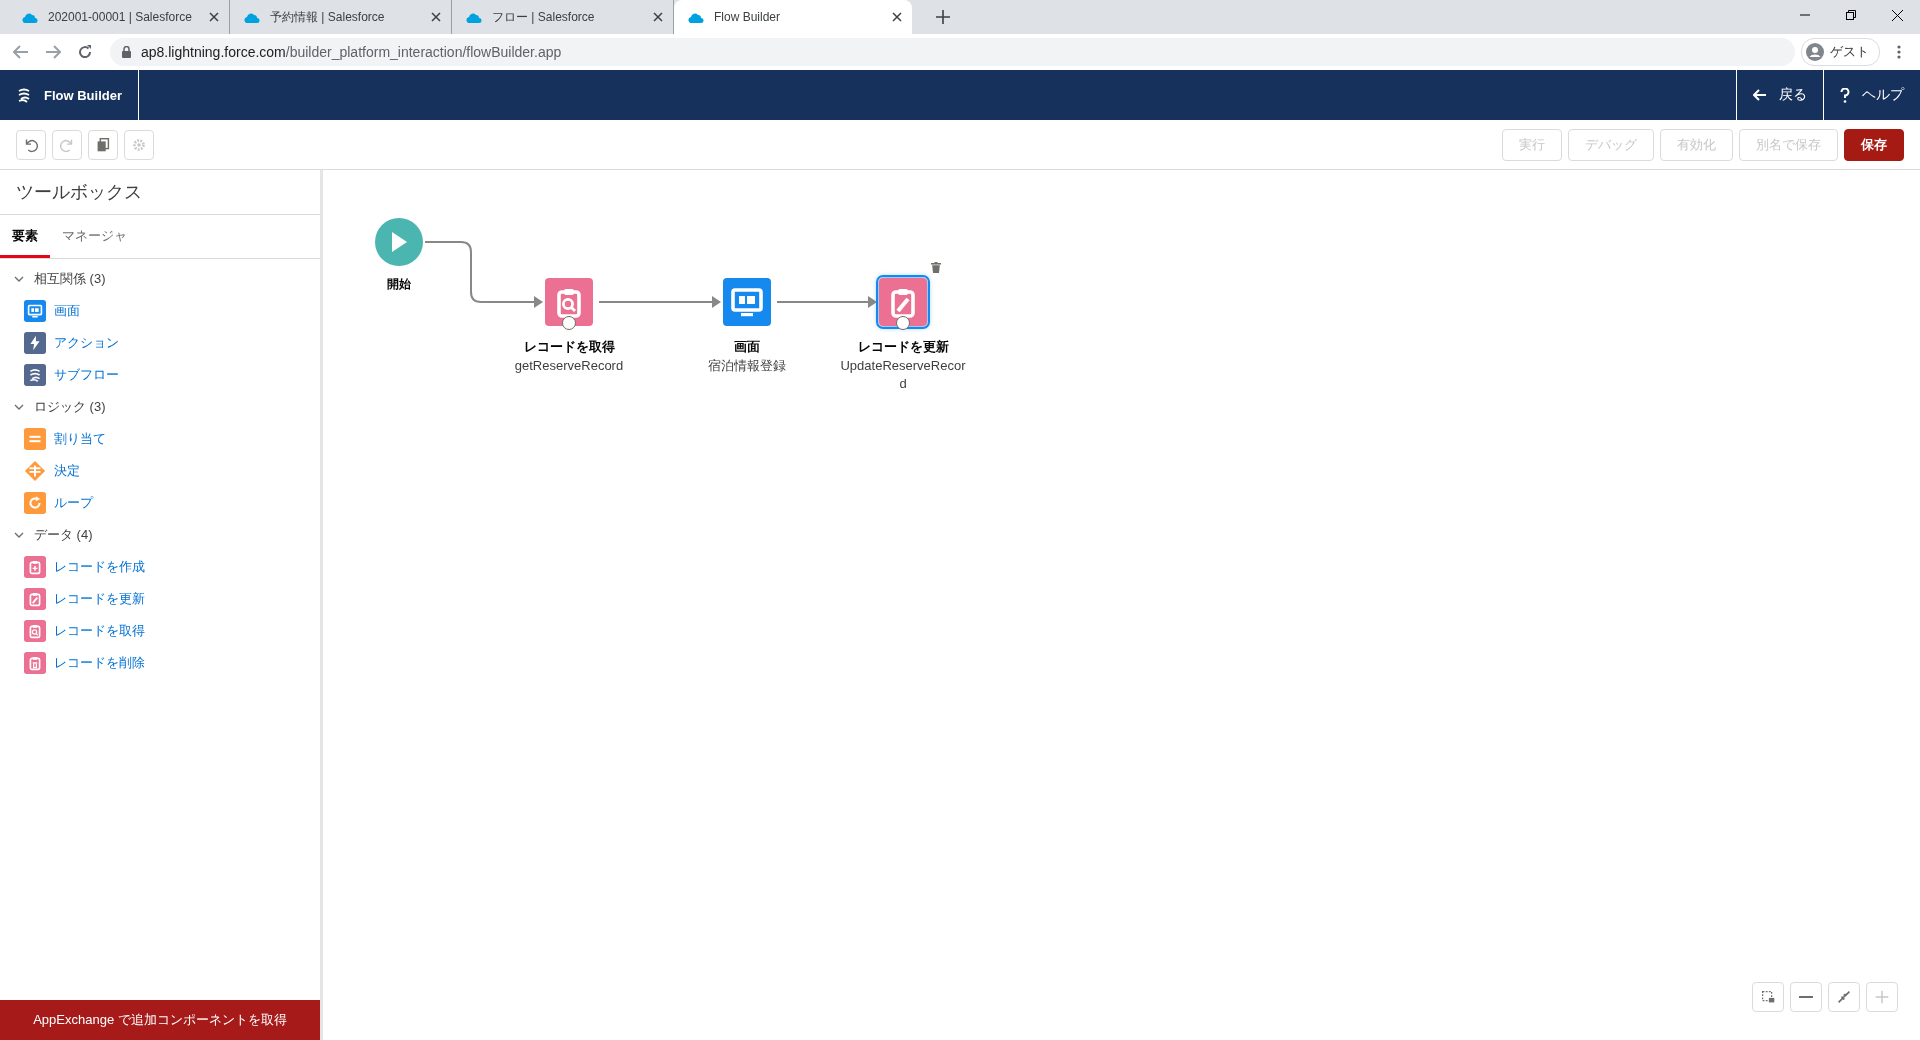  I want to click on tab-title: 202001-00001 | Salesforce, so click(120, 17).